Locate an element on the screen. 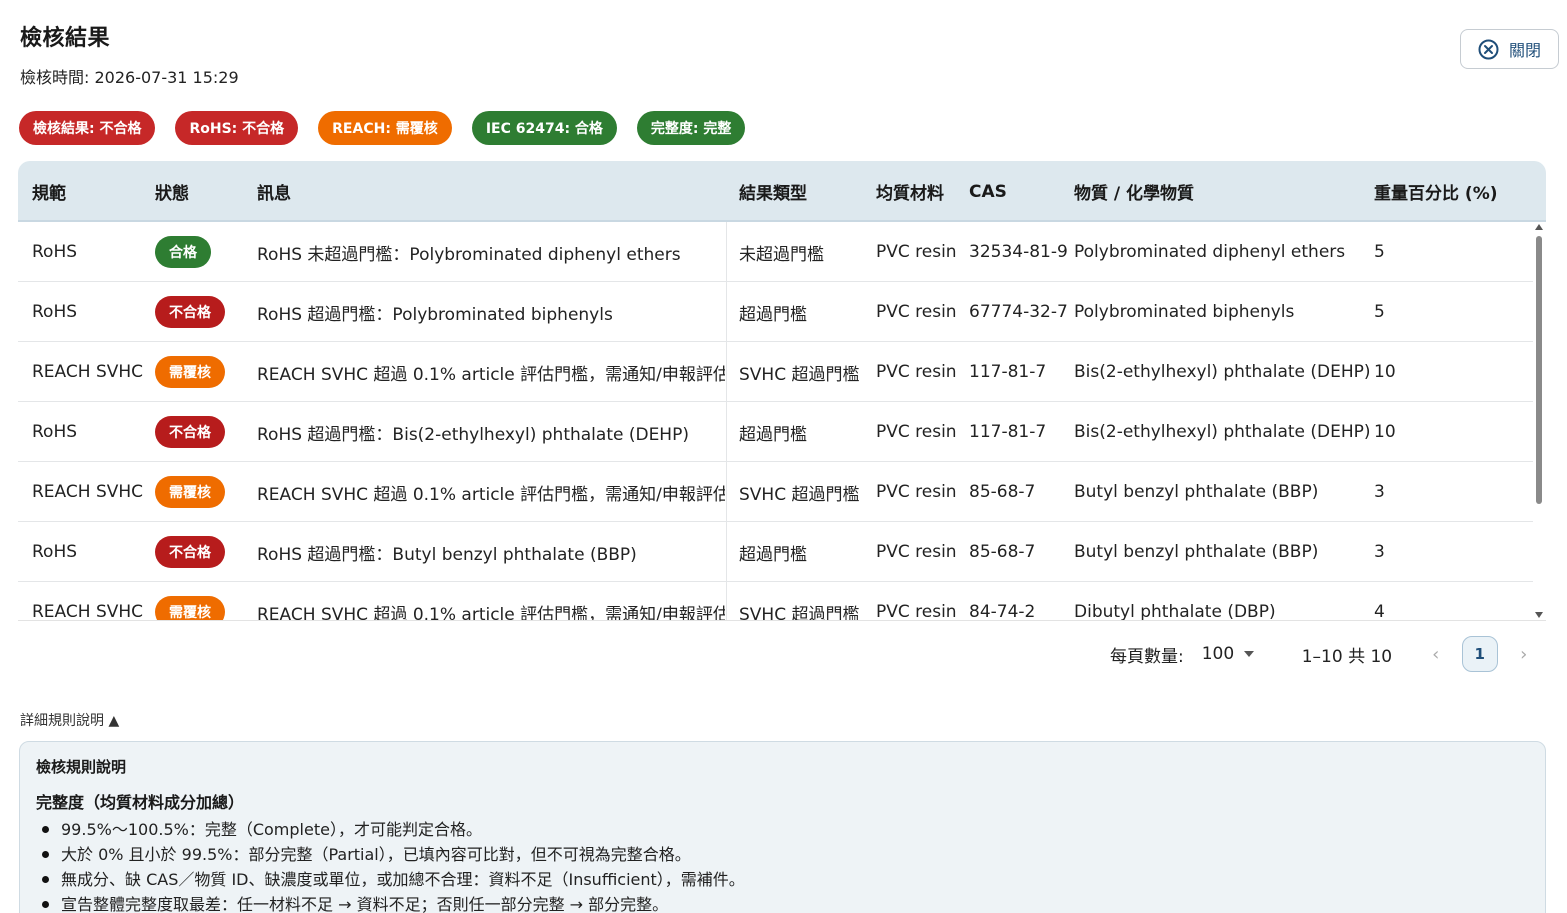  page-range: 1–10 共 10 is located at coordinates (1347, 656).